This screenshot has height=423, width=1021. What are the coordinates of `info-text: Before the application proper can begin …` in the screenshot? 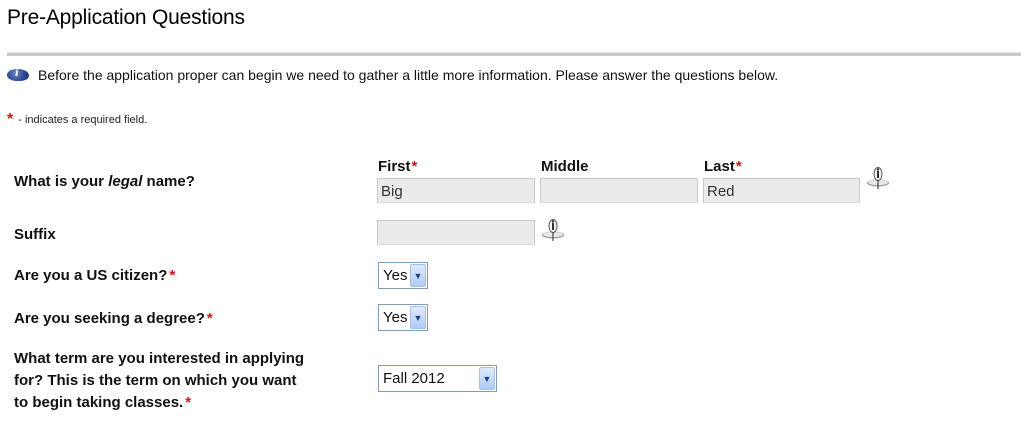 It's located at (408, 75).